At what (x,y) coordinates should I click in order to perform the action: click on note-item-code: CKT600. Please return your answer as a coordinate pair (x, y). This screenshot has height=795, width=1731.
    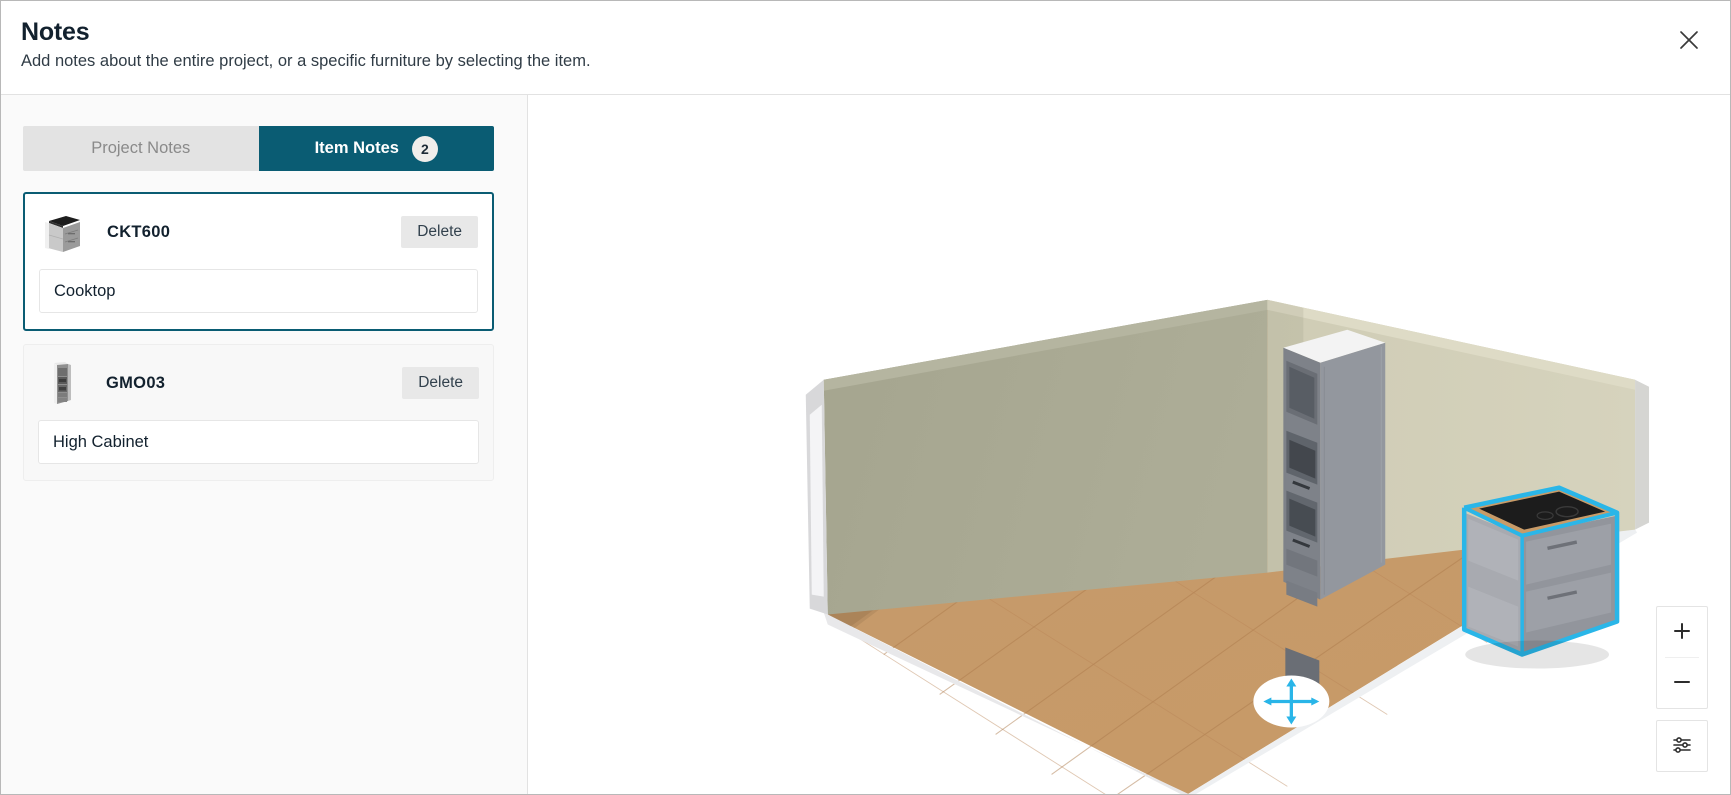
    Looking at the image, I should click on (139, 231).